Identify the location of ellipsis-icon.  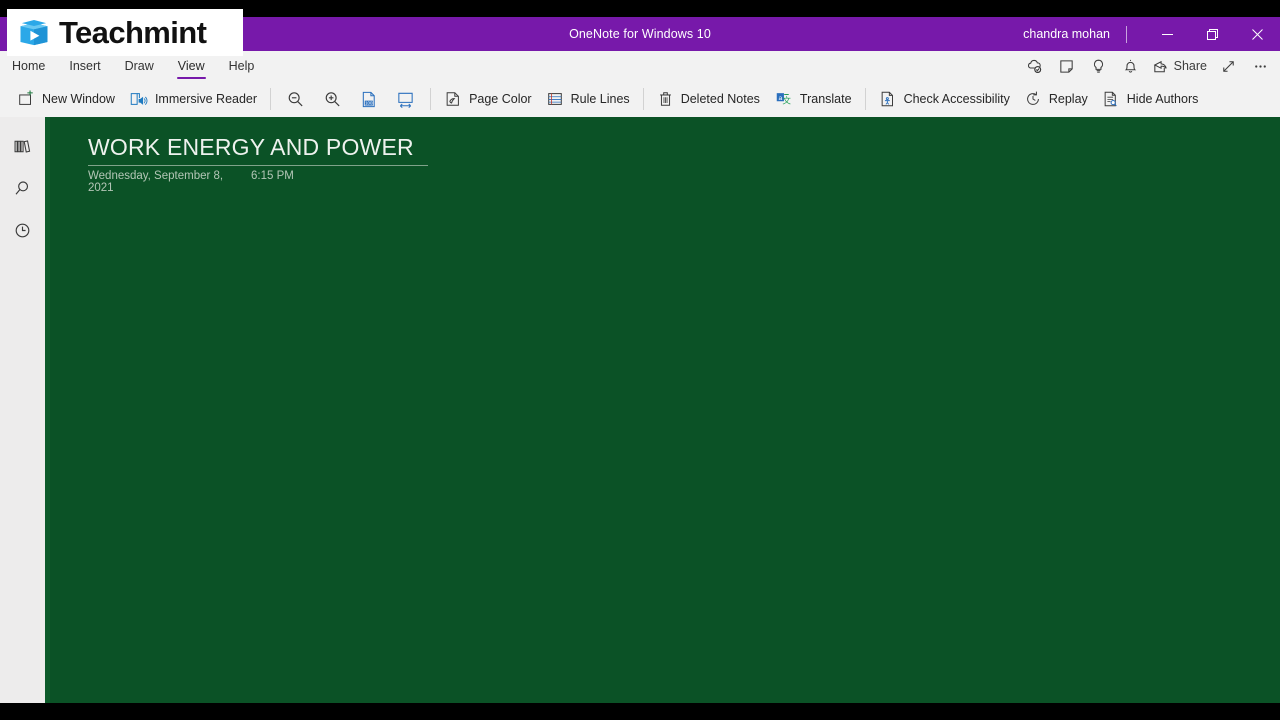
(1260, 66).